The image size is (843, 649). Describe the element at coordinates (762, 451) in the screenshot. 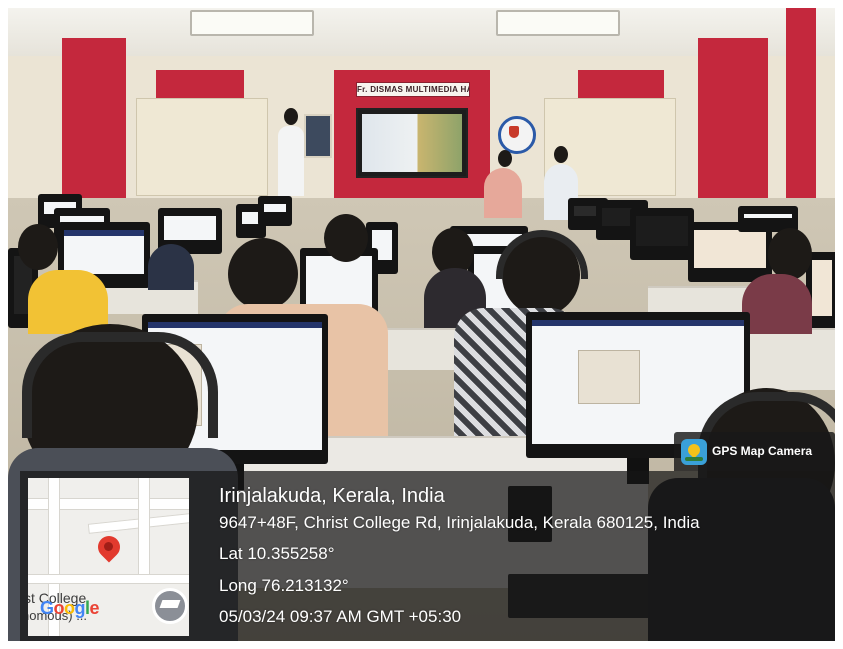

I see `gps-app-name: GPS Map Camera` at that location.